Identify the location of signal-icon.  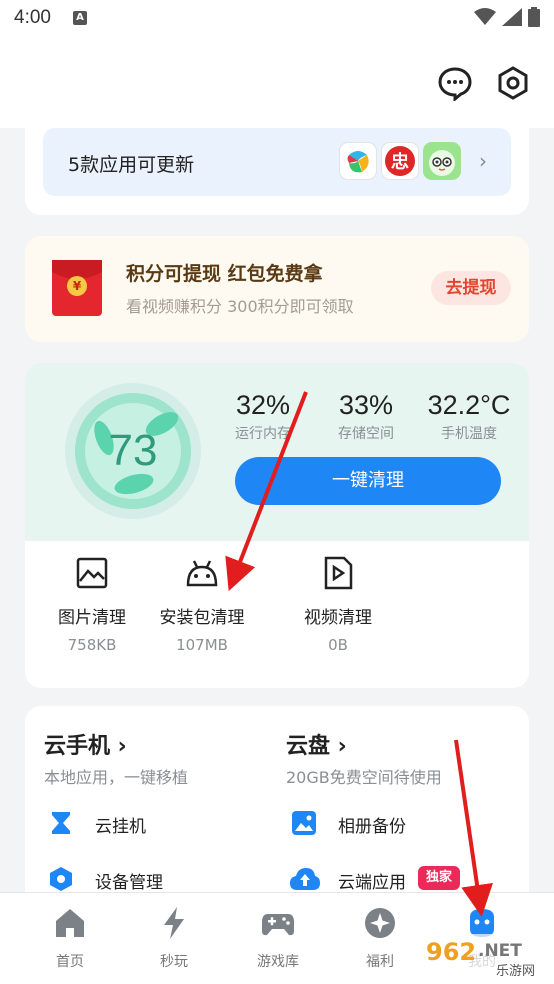
(512, 17).